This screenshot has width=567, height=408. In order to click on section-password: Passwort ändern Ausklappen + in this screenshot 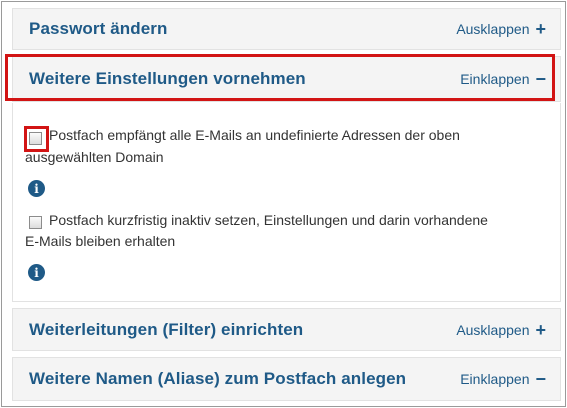, I will do `click(286, 29)`.